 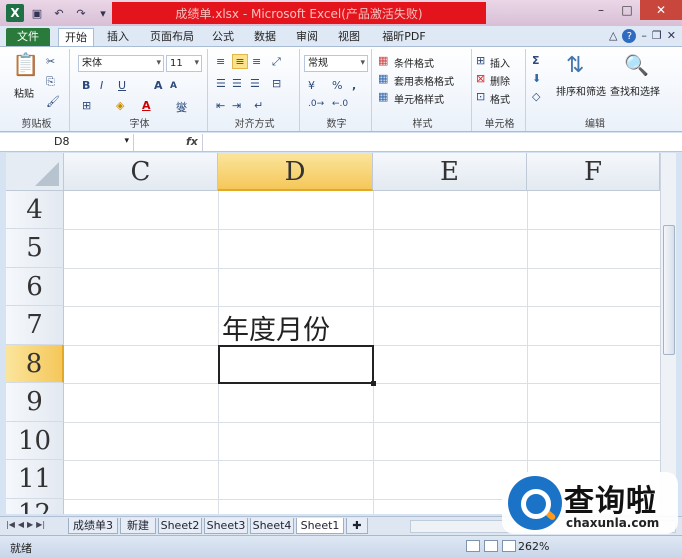 What do you see at coordinates (295, 172) in the screenshot?
I see `column-header-d: D` at bounding box center [295, 172].